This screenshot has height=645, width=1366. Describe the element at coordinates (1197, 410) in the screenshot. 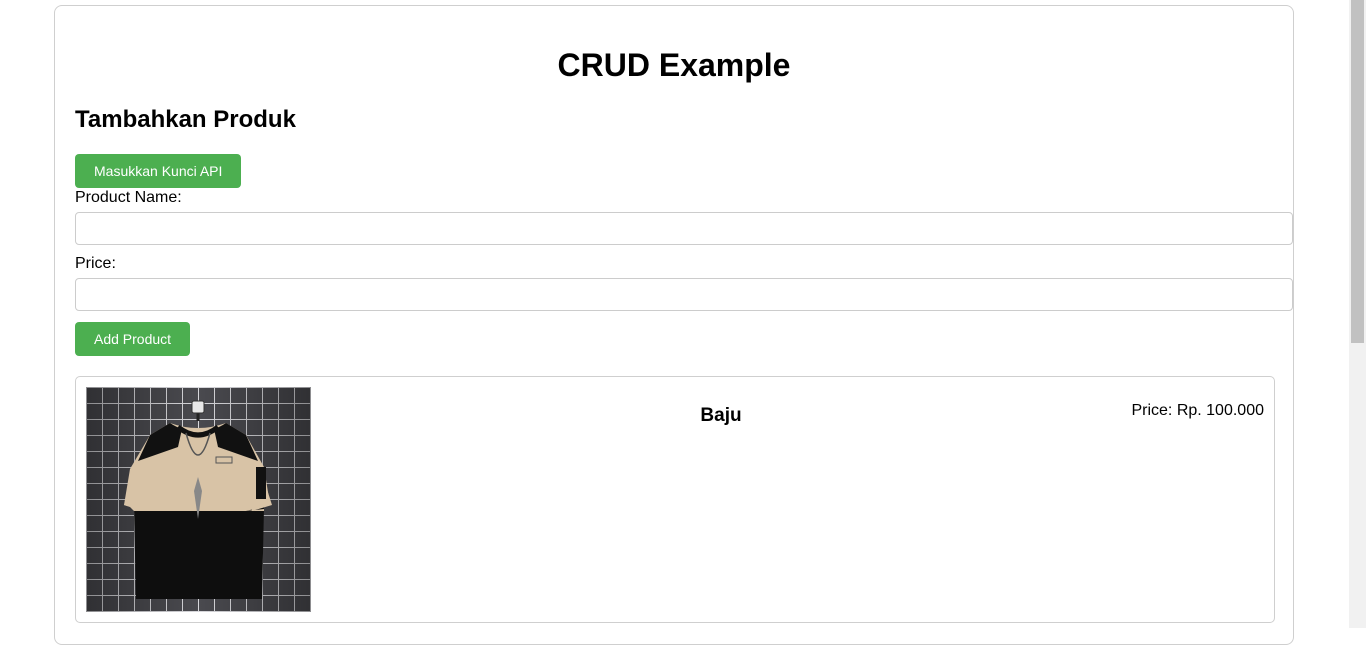

I see `product-price: Price: Rp. 100.000` at that location.